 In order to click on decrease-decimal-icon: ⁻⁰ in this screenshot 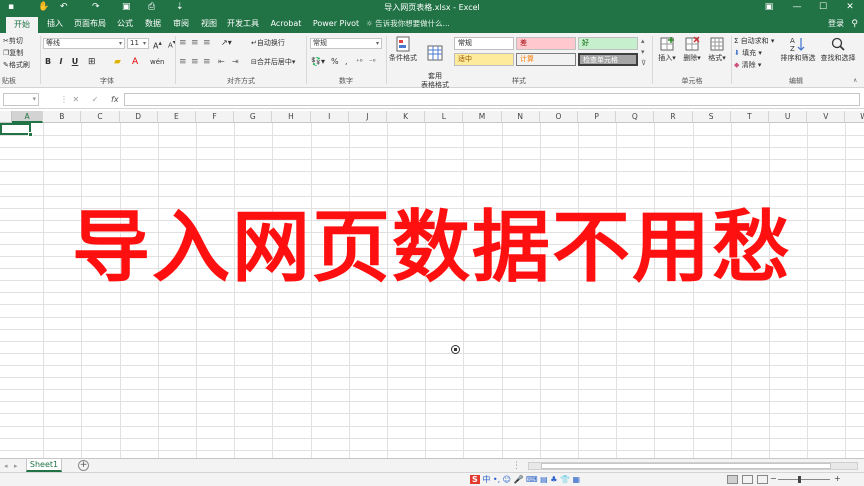, I will do `click(372, 62)`.